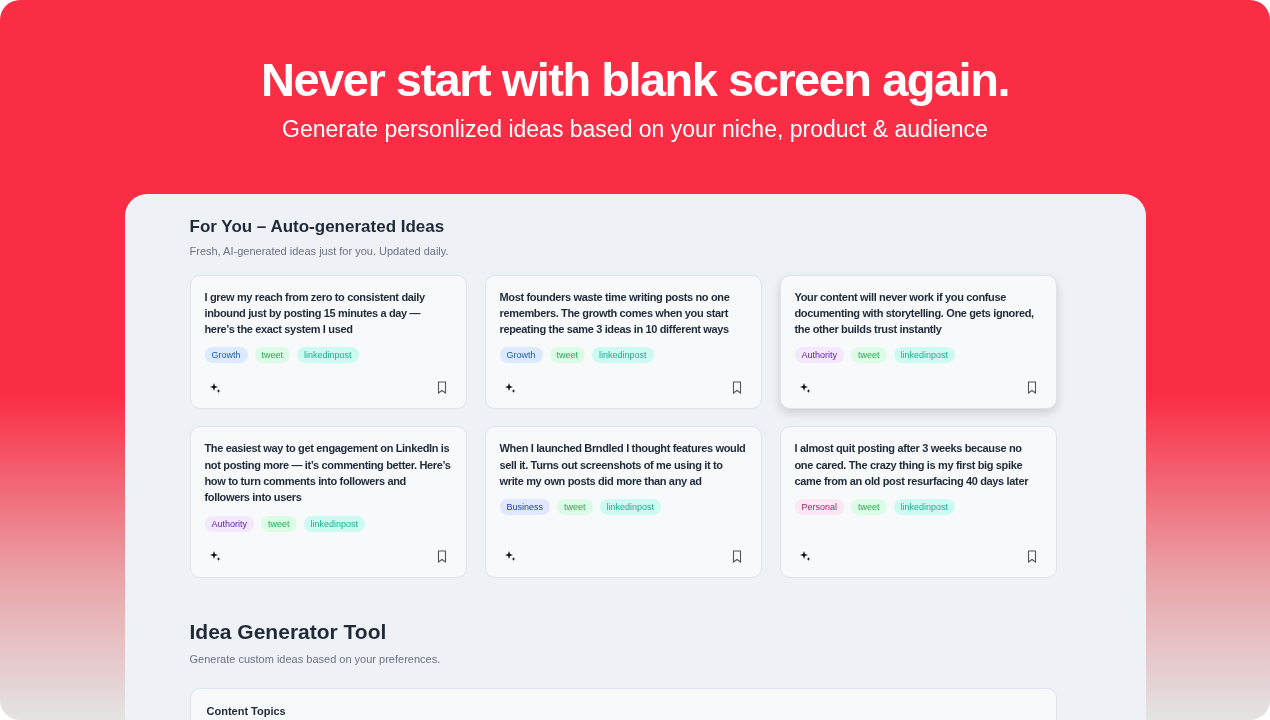  What do you see at coordinates (319, 251) in the screenshot?
I see `section-subtitle: Fresh, AI-generated ideas just for you. Updated daily.` at bounding box center [319, 251].